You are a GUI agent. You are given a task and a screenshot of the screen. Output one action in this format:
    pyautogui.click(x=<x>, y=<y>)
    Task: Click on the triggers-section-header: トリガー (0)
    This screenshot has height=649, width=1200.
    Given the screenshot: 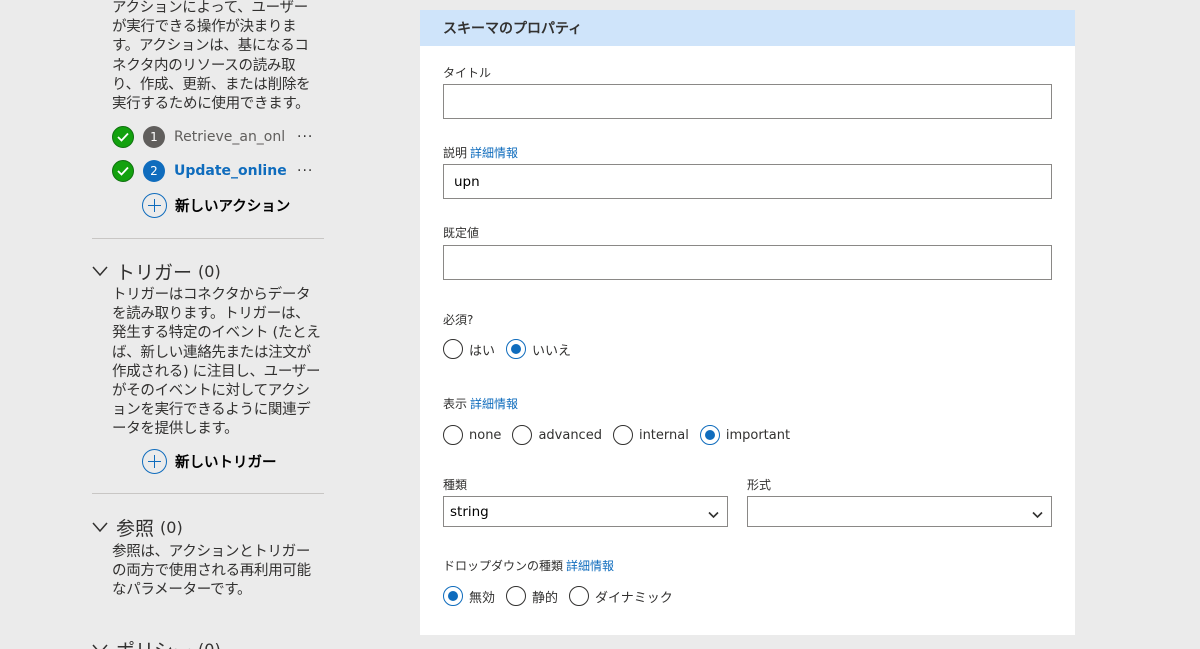 What is the action you would take?
    pyautogui.click(x=156, y=271)
    